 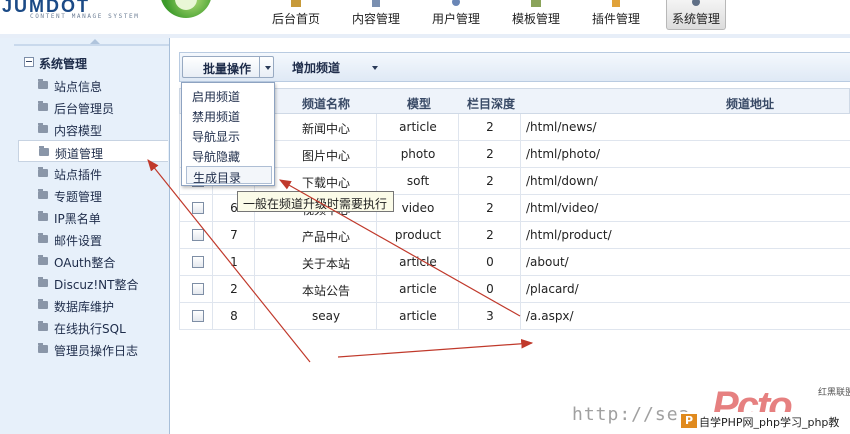 What do you see at coordinates (418, 181) in the screenshot?
I see `row-model: soft` at bounding box center [418, 181].